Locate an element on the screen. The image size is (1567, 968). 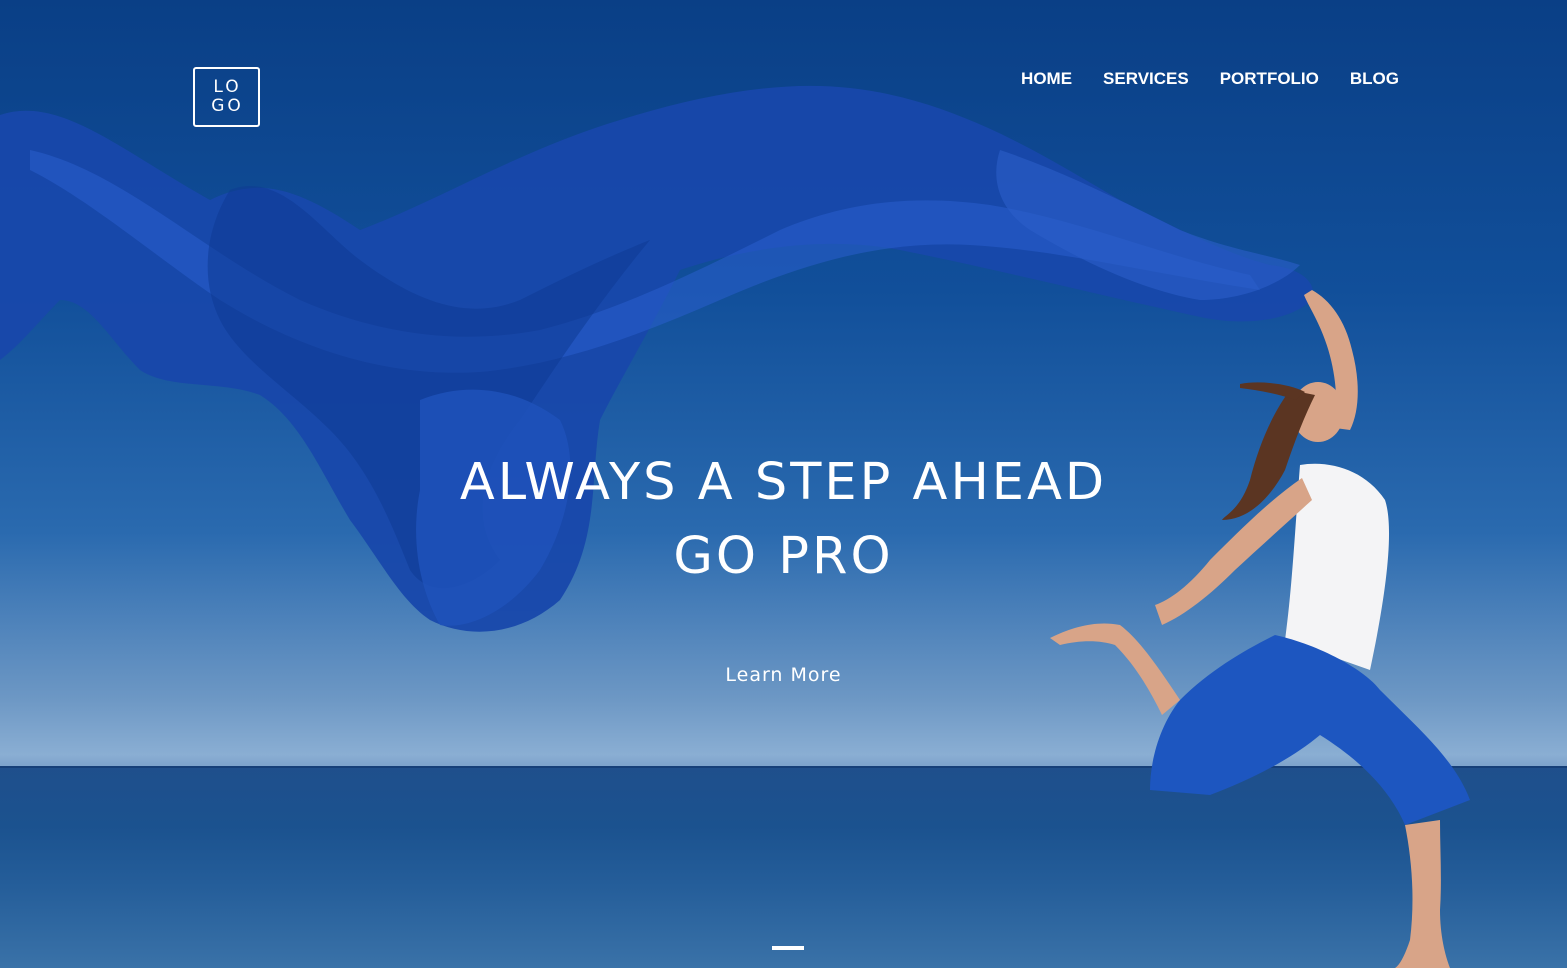
logo-line-2: GO is located at coordinates (227, 106).